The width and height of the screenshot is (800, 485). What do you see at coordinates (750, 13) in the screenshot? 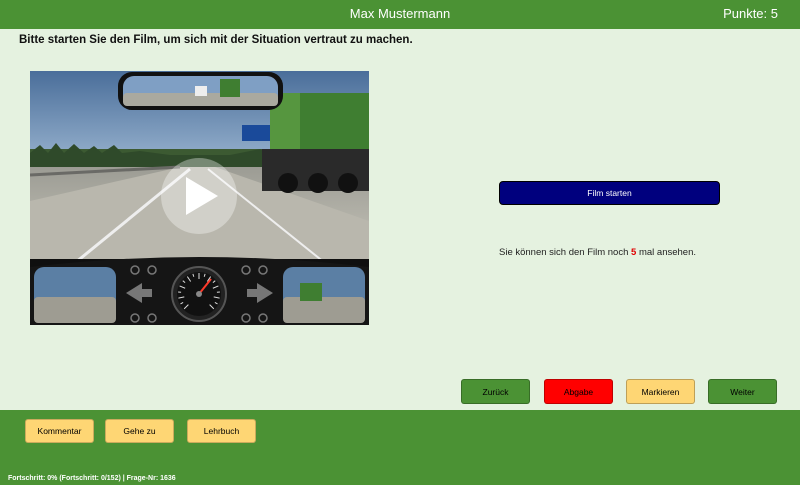
I see `points-label: Punkte: 5` at bounding box center [750, 13].